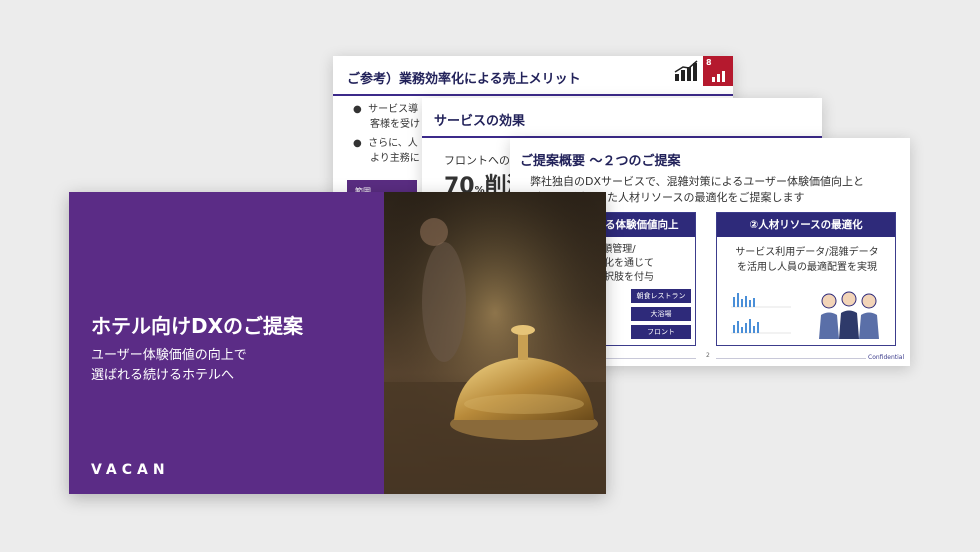  What do you see at coordinates (197, 326) in the screenshot?
I see `presentation-title: ホテル向けDXのご提案` at bounding box center [197, 326].